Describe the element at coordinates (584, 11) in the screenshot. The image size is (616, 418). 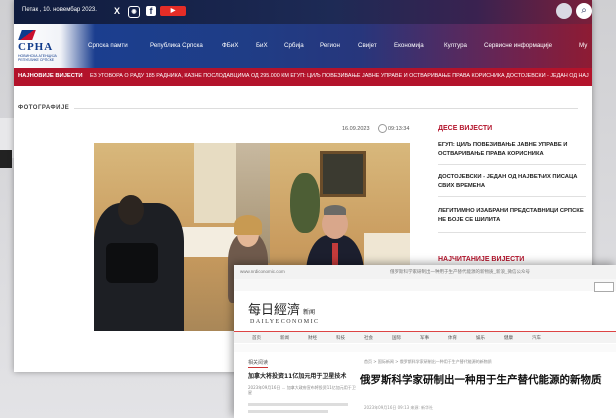
I see `search-icon: ⌕` at that location.